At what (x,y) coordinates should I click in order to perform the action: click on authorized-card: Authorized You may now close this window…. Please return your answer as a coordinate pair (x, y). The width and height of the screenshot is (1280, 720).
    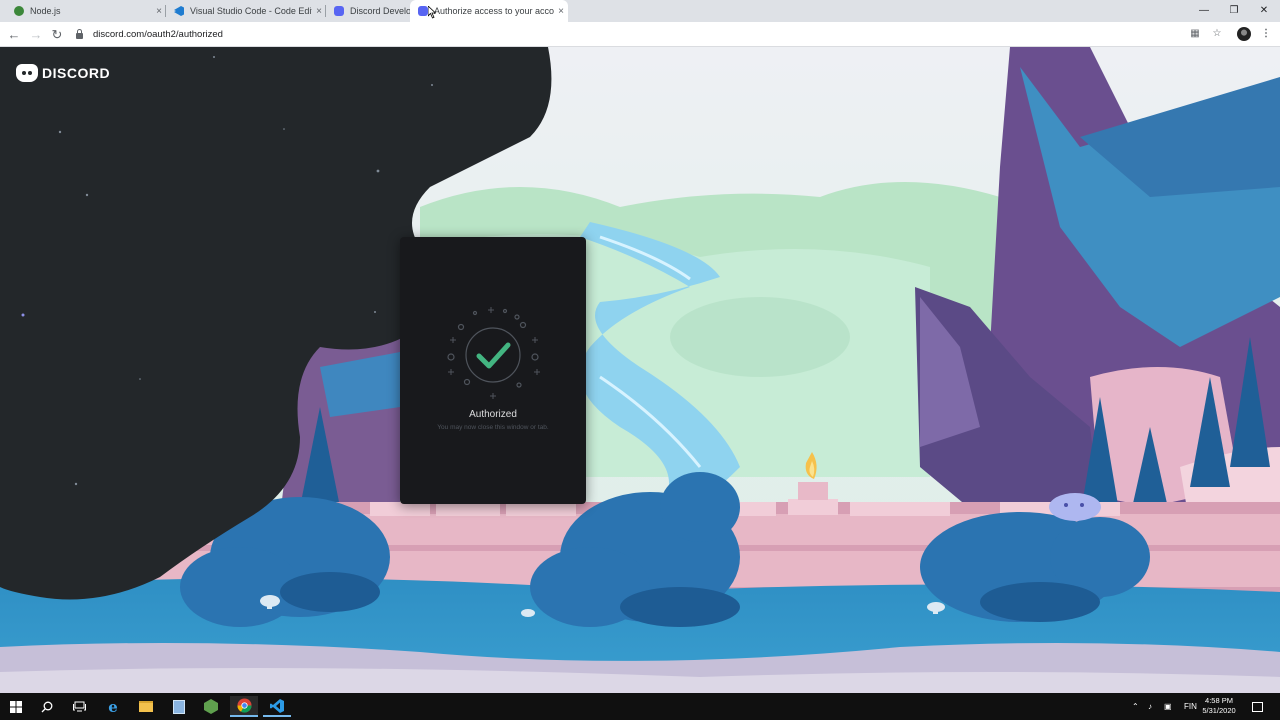
    Looking at the image, I should click on (493, 370).